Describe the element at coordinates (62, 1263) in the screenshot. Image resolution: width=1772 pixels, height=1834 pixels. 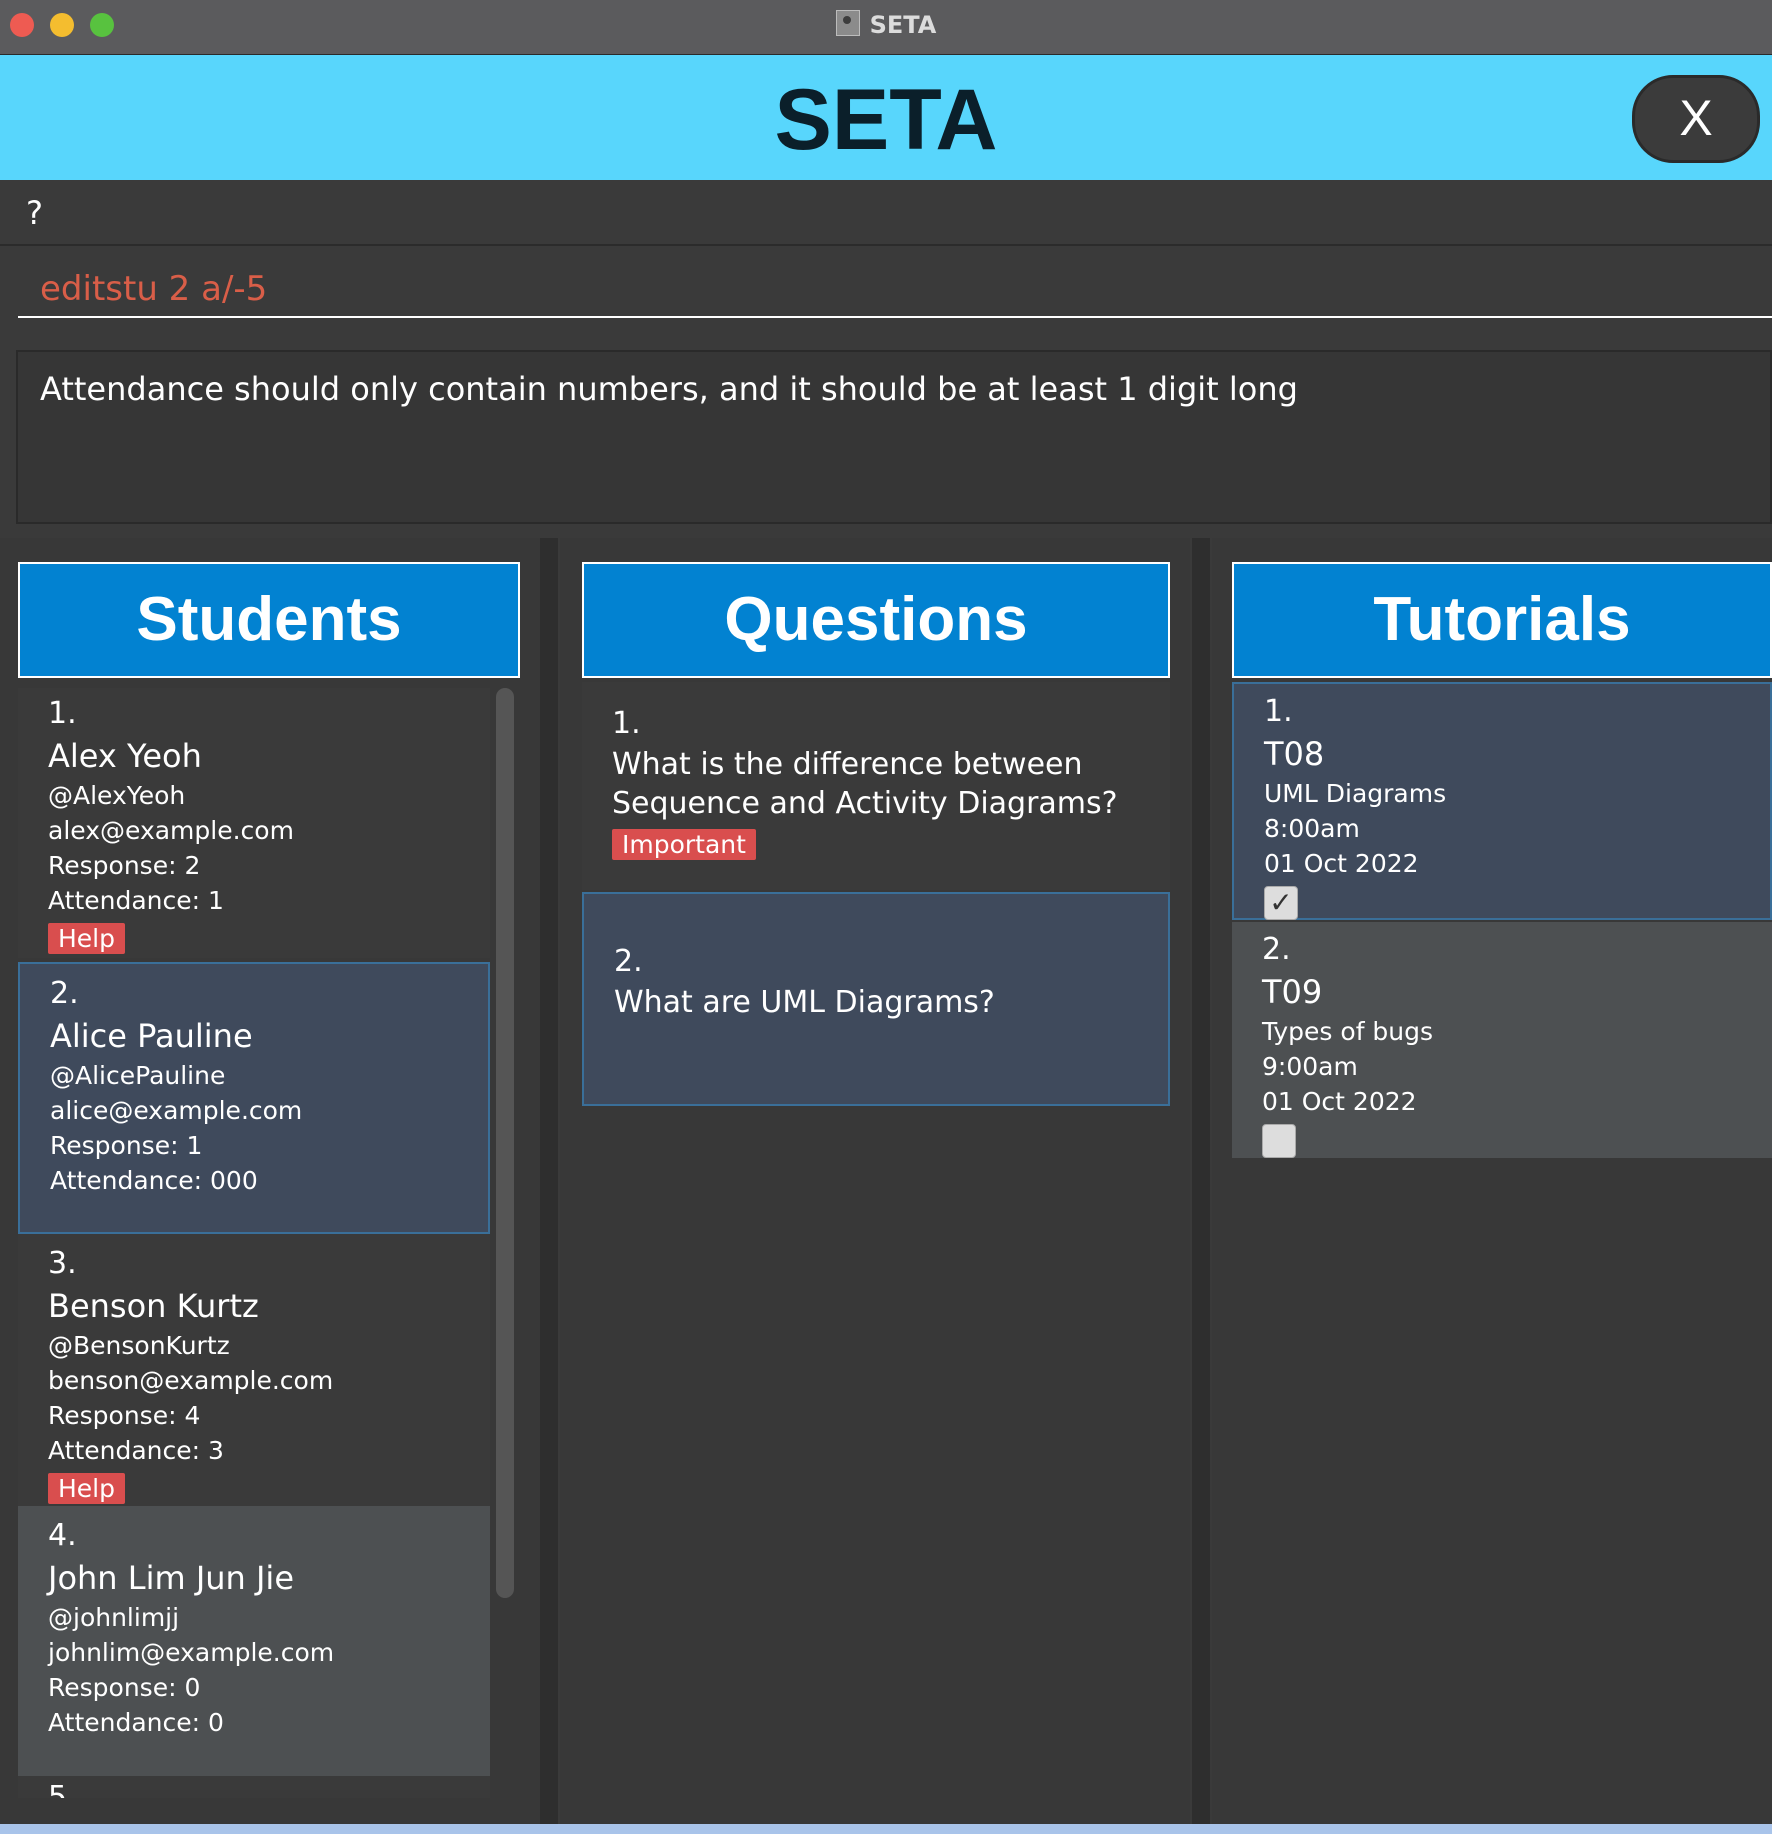
I see `student-index: 3.` at that location.